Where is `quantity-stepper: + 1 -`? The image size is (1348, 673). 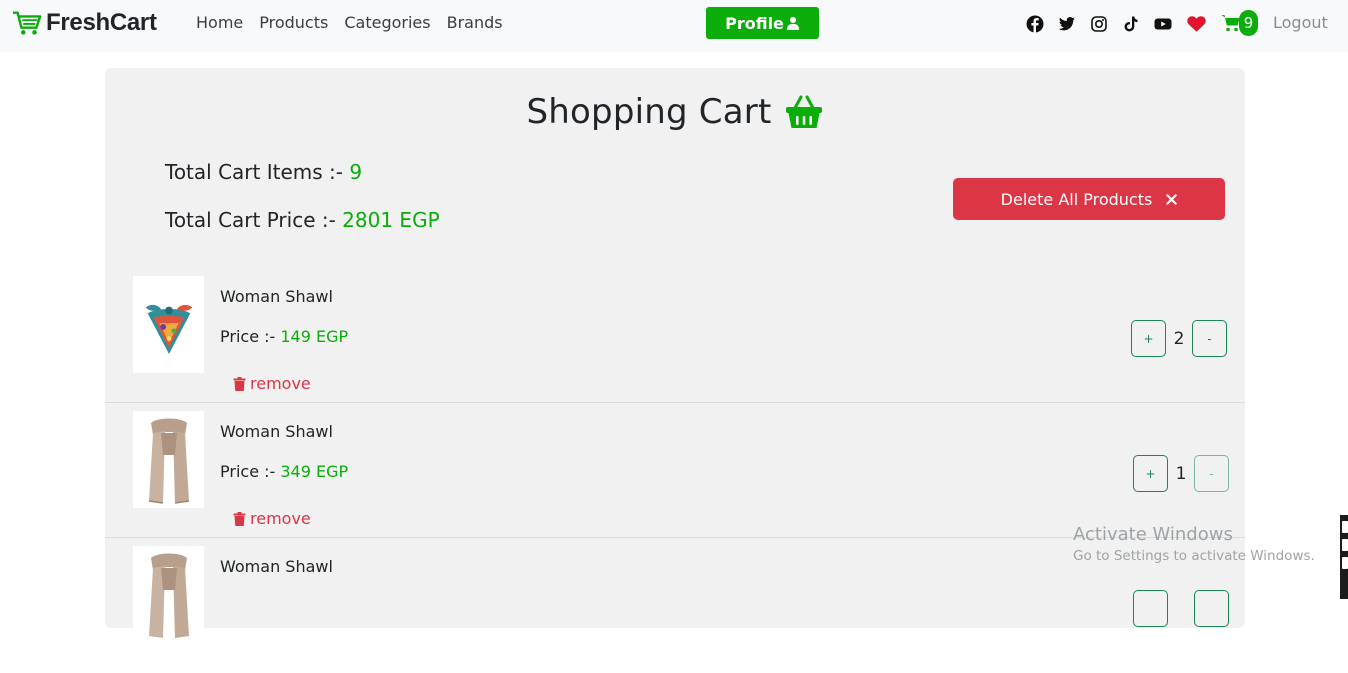
quantity-stepper: + 1 - is located at coordinates (1181, 473).